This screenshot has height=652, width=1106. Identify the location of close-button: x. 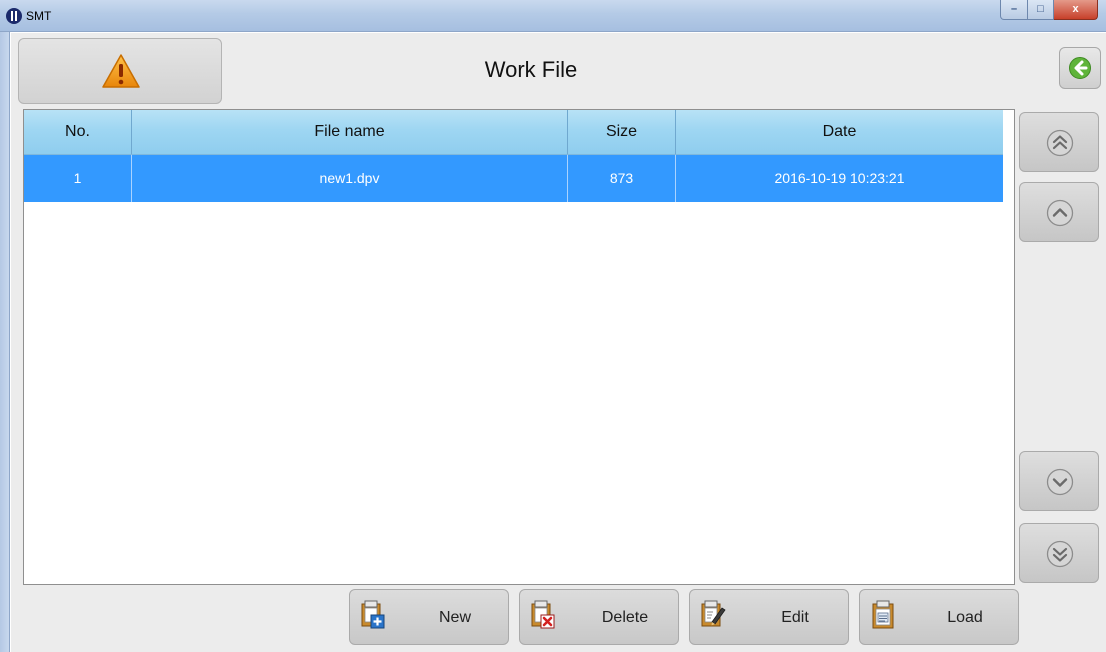
(1076, 10).